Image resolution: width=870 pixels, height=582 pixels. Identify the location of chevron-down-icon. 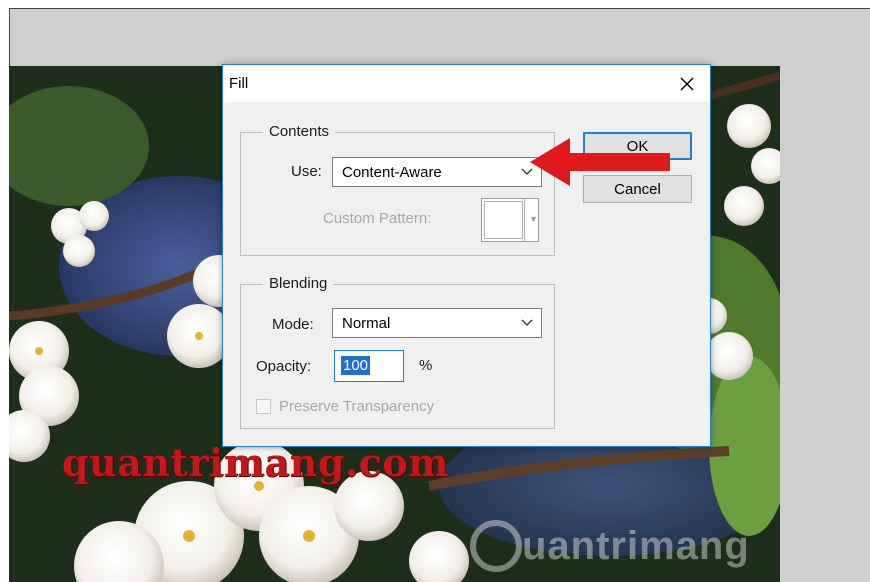
(527, 322).